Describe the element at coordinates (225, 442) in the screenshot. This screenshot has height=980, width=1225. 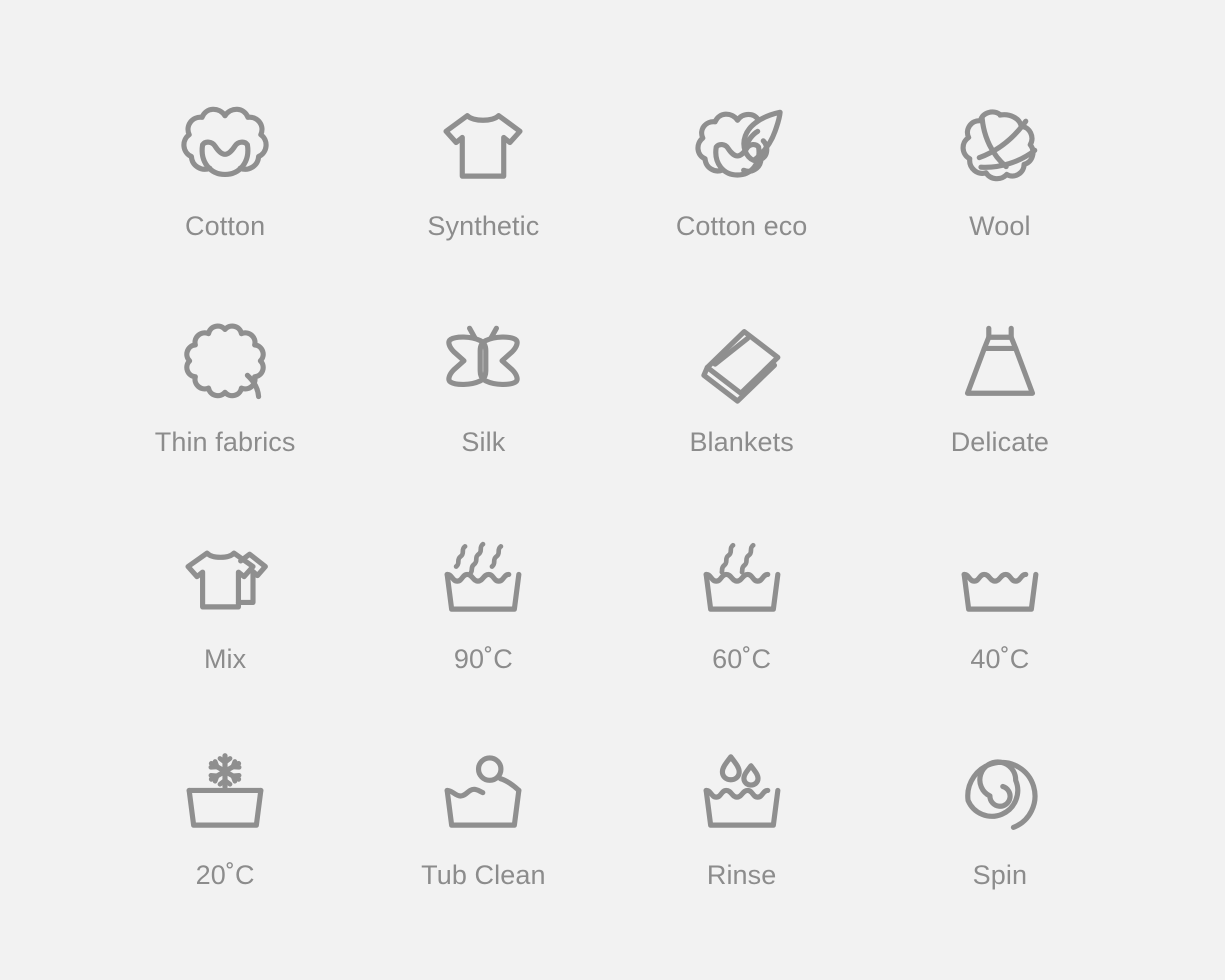
I see `icon-label: Thin fabrics` at that location.